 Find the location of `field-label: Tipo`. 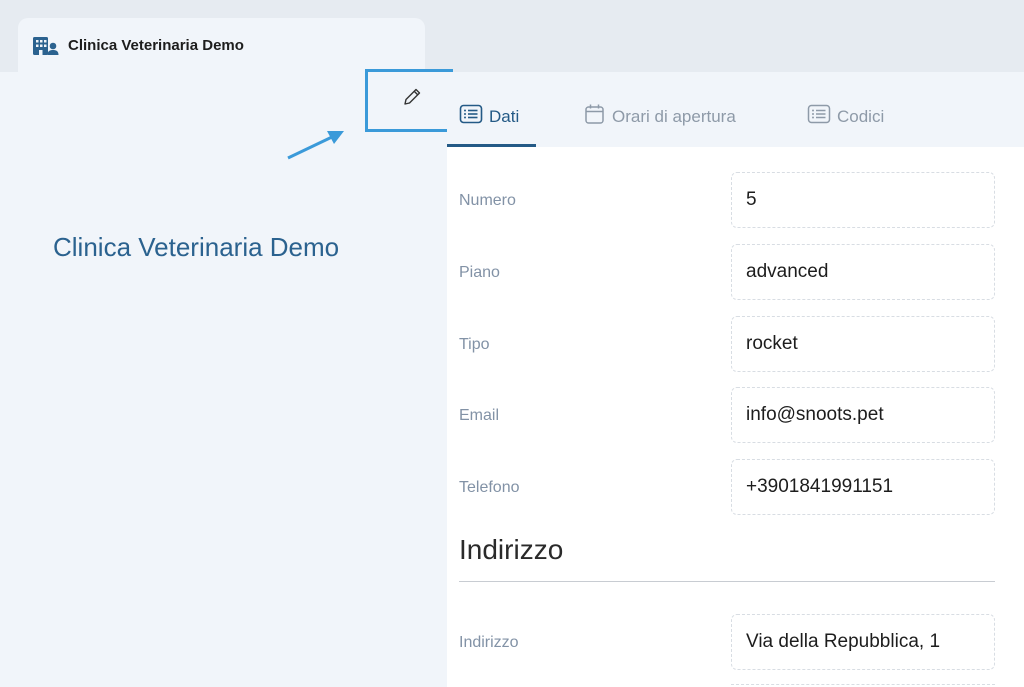

field-label: Tipo is located at coordinates (474, 344).